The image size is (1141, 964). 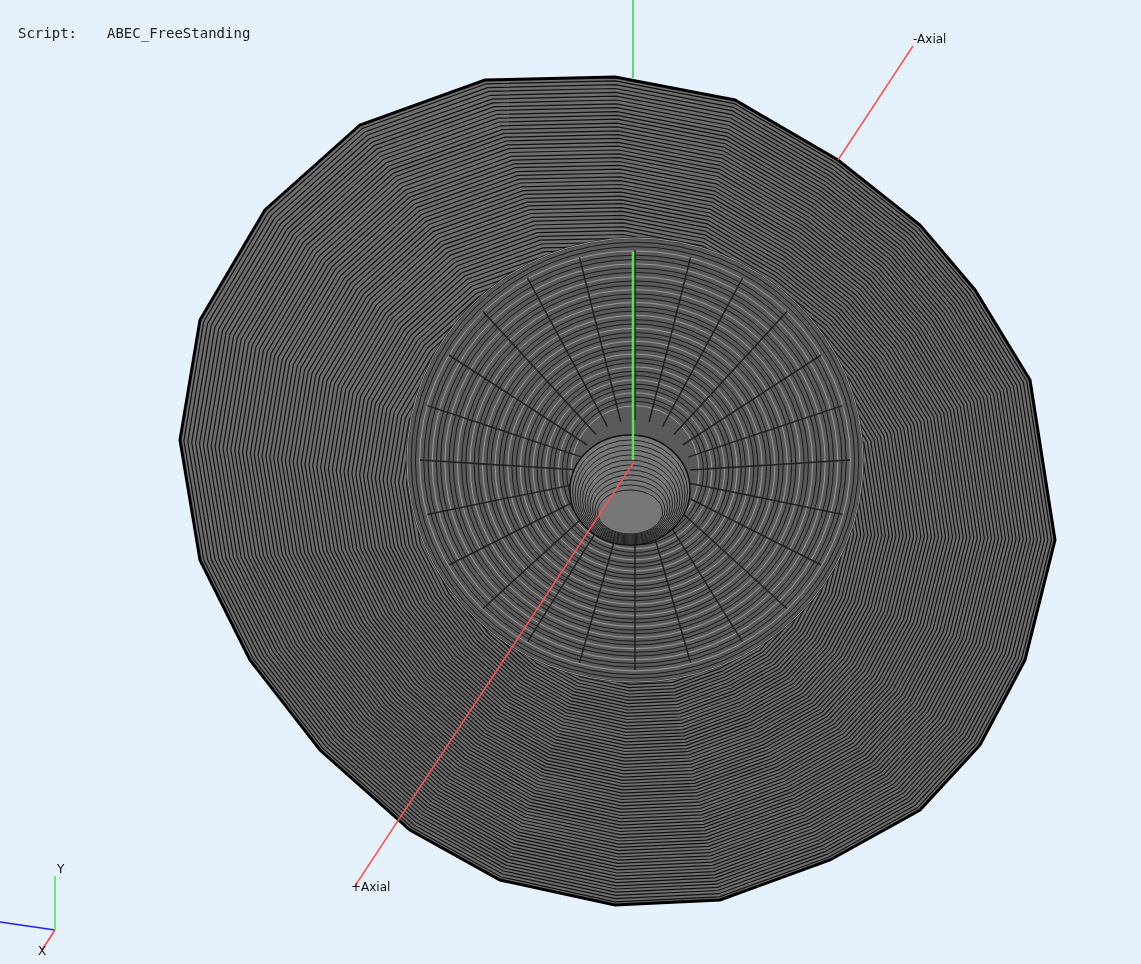 What do you see at coordinates (61, 869) in the screenshot?
I see `axis-letter: Y` at bounding box center [61, 869].